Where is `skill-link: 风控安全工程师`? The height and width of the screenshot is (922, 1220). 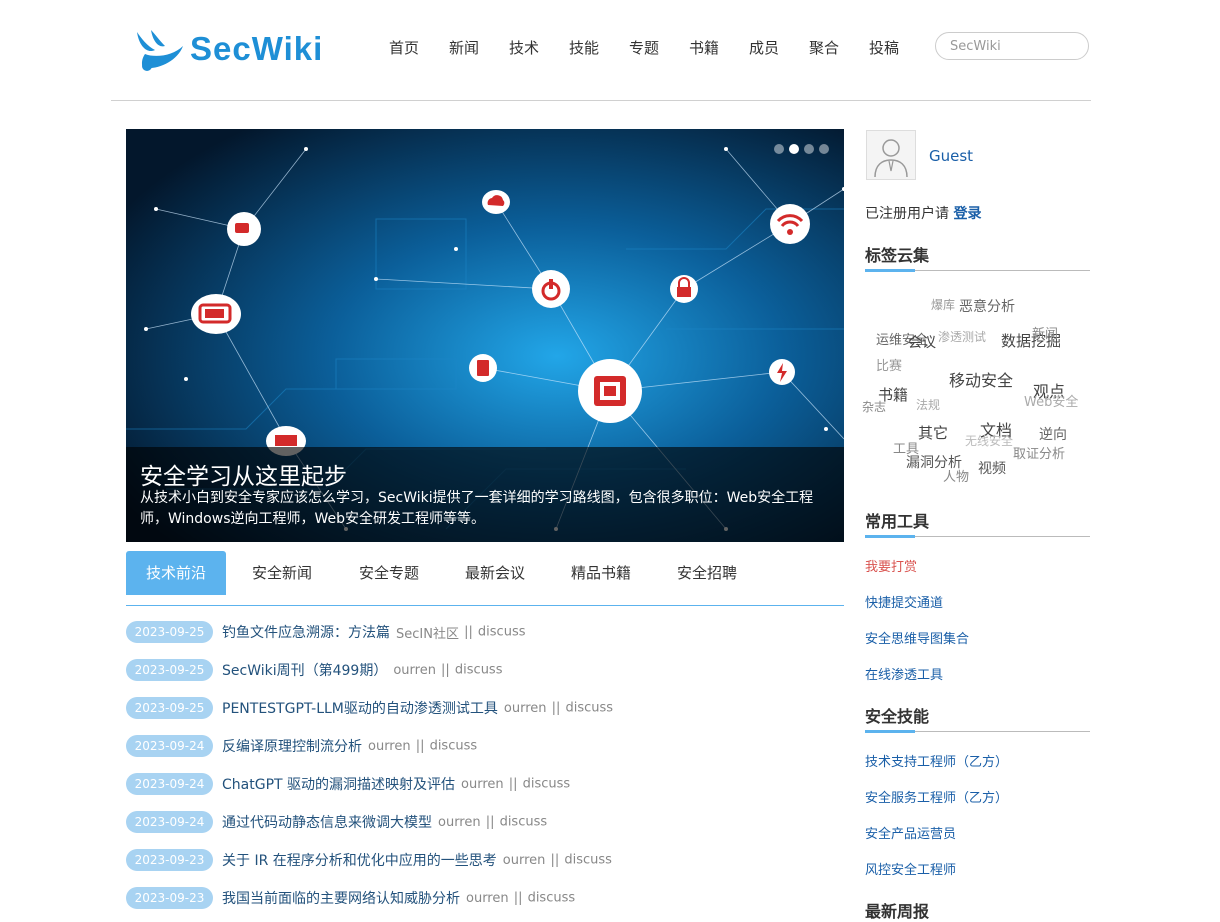
skill-link: 风控安全工程师 is located at coordinates (910, 868).